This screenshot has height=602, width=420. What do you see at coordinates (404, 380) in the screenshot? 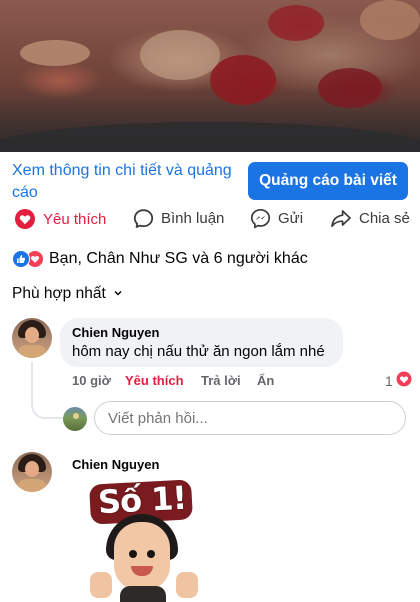
I see `heart-reaction-icon` at bounding box center [404, 380].